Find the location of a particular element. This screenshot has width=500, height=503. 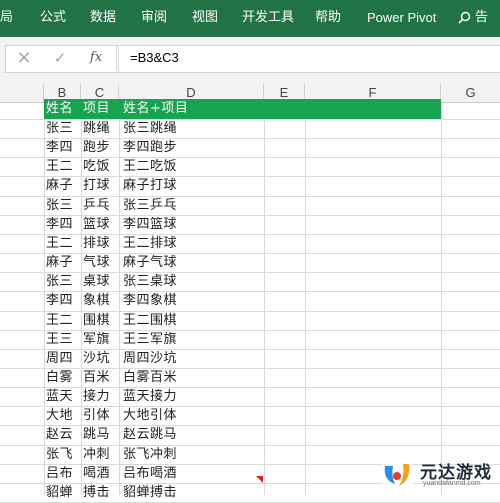

cell-name: 蓝天 is located at coordinates (59, 396).